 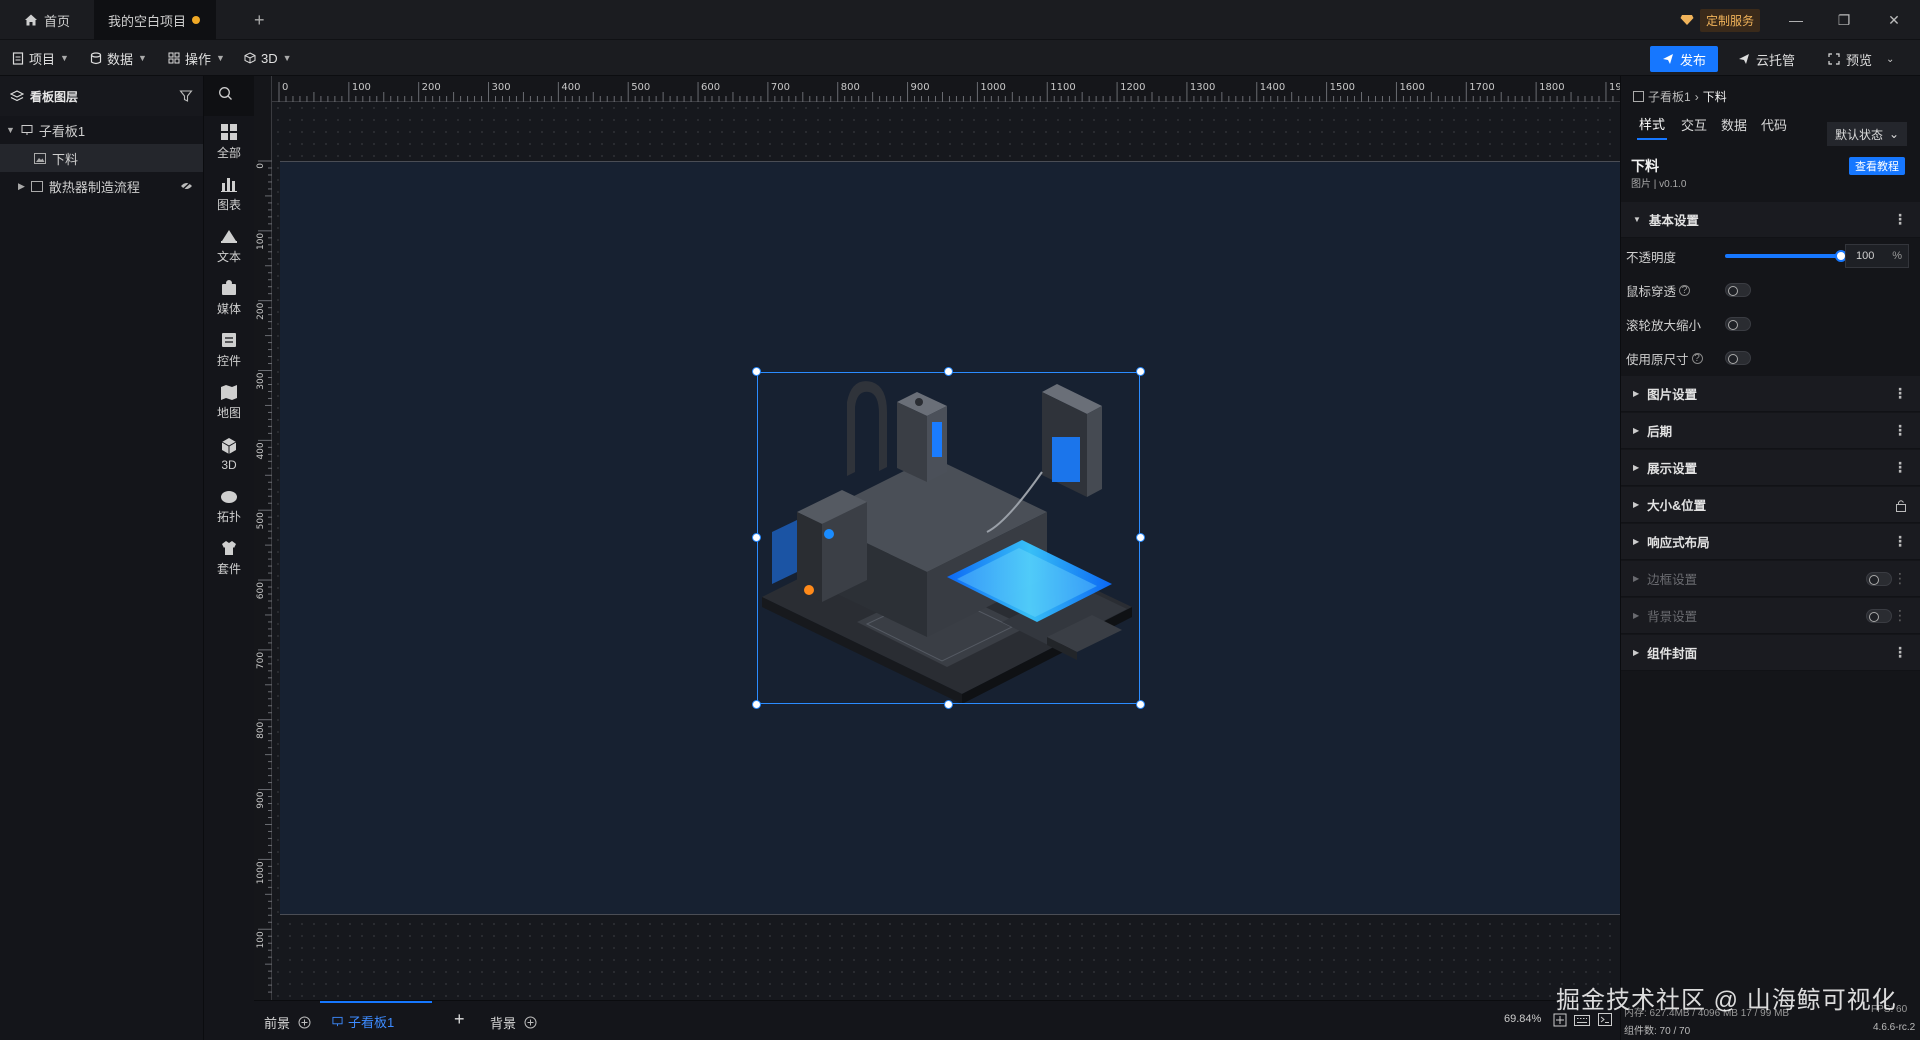 What do you see at coordinates (1582, 1021) in the screenshot?
I see `keyboard-icon` at bounding box center [1582, 1021].